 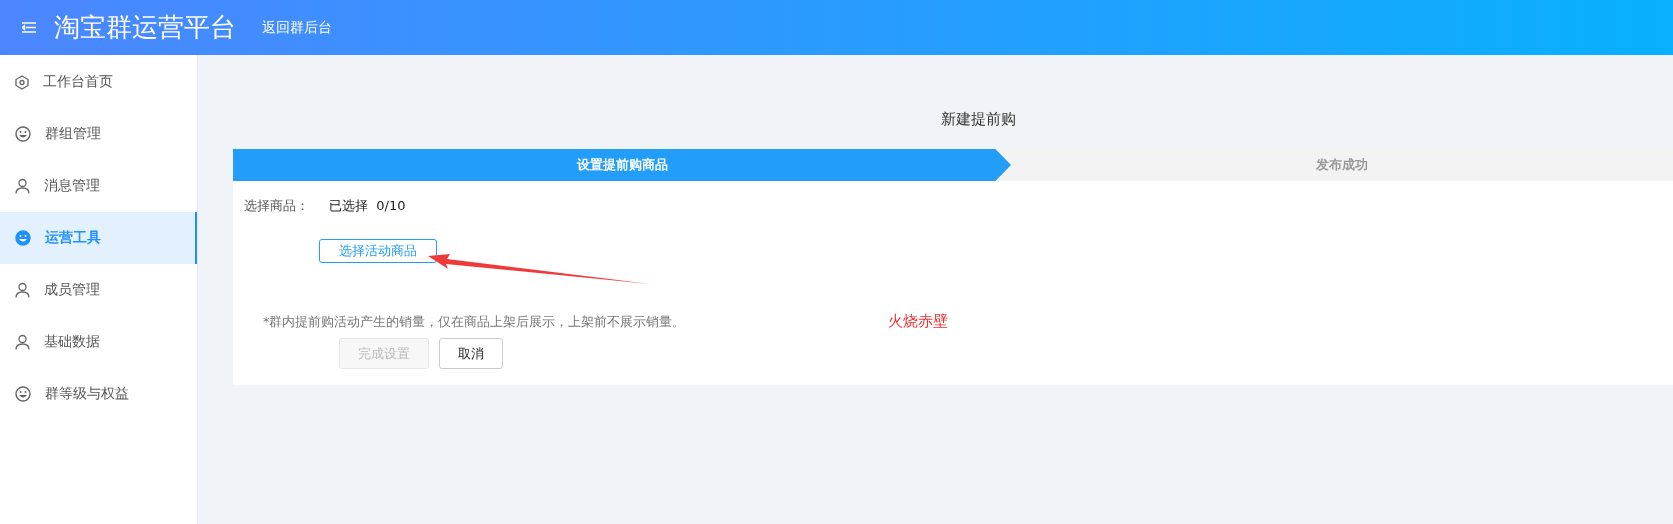 What do you see at coordinates (474, 322) in the screenshot?
I see `note-text: *群内提前购活动产生的销量，仅在商品上架后展示，上架前不展示销量。` at bounding box center [474, 322].